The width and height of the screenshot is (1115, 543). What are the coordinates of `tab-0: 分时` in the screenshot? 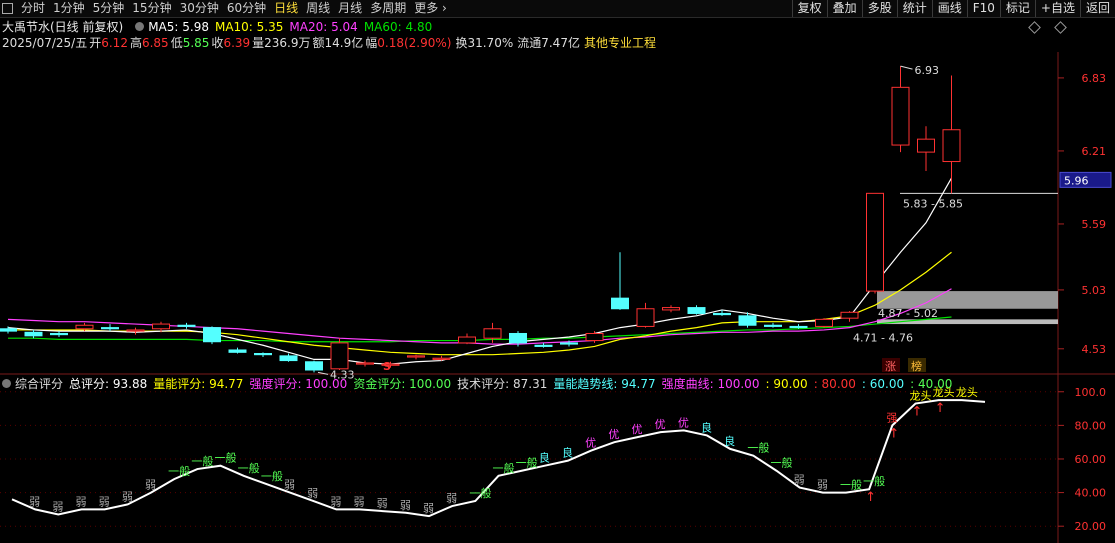 It's located at (33, 8).